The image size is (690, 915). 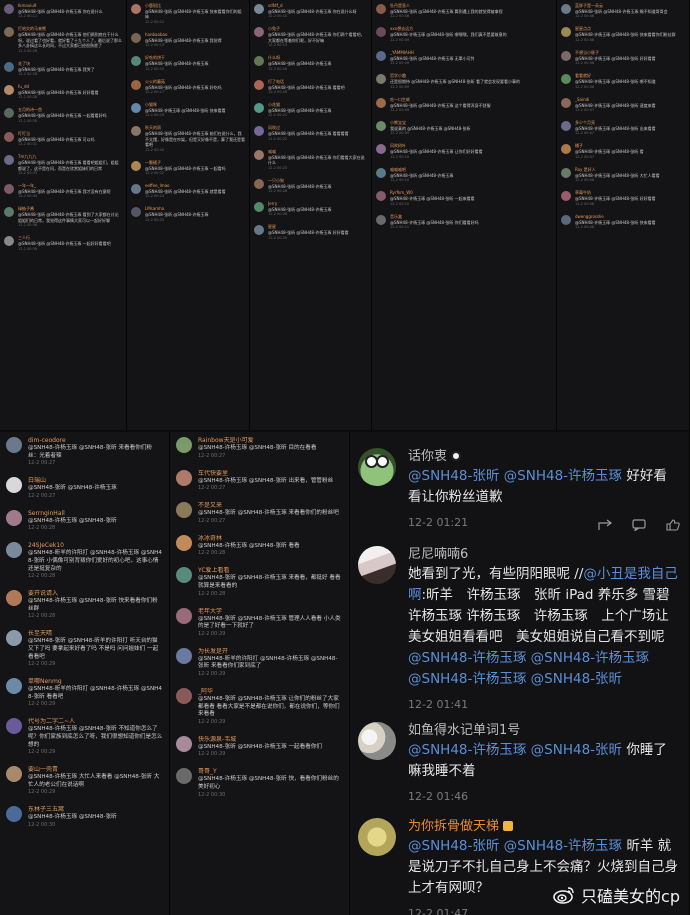 I want to click on username: 话你衷, so click(x=544, y=457).